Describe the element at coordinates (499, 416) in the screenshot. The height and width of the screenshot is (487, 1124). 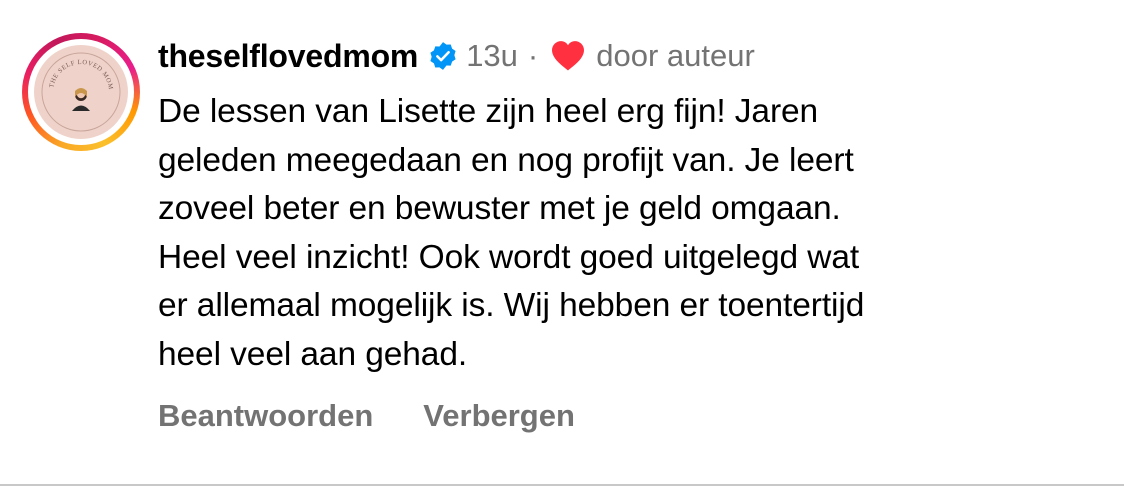
I see `hide-button: Verbergen` at that location.